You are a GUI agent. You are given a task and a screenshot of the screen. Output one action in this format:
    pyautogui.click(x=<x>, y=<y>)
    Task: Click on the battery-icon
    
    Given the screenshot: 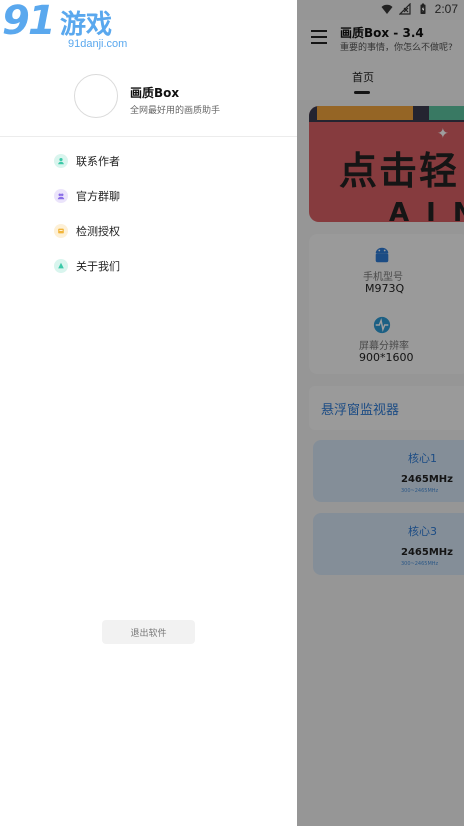 What is the action you would take?
    pyautogui.click(x=423, y=8)
    